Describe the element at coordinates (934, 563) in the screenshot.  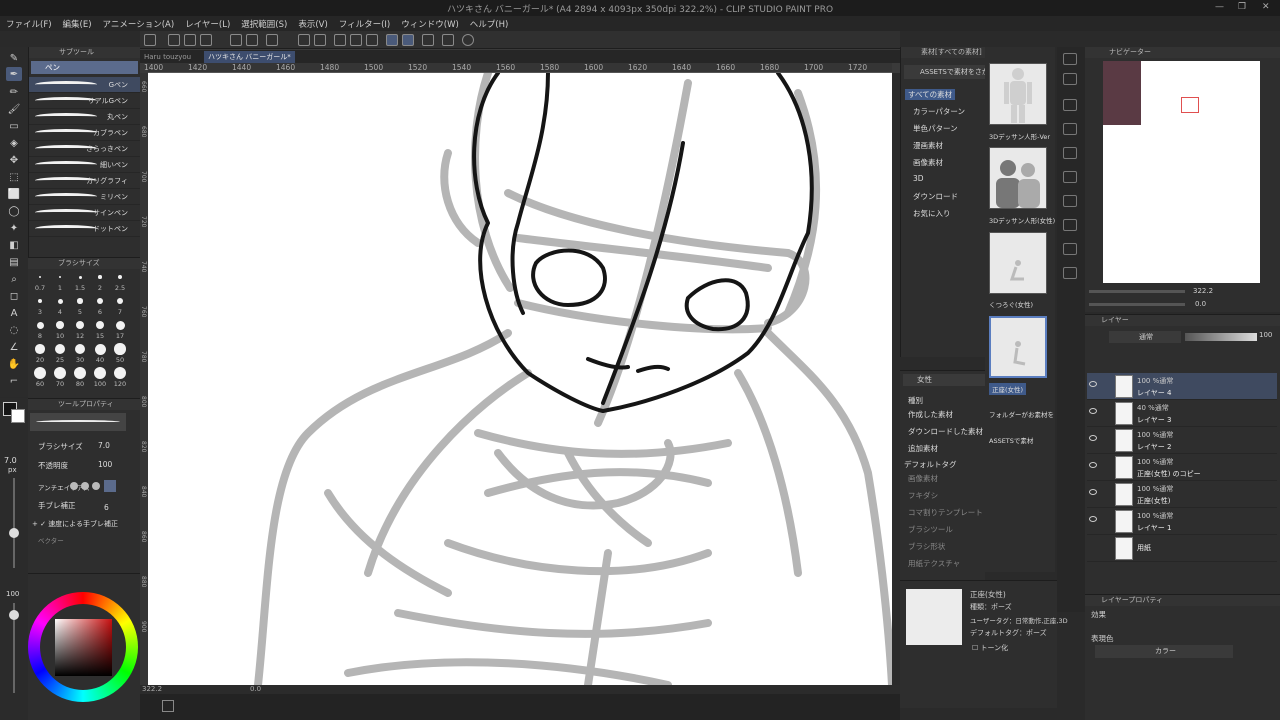
I see `default-tag-item: 用紙テクスチャ` at that location.